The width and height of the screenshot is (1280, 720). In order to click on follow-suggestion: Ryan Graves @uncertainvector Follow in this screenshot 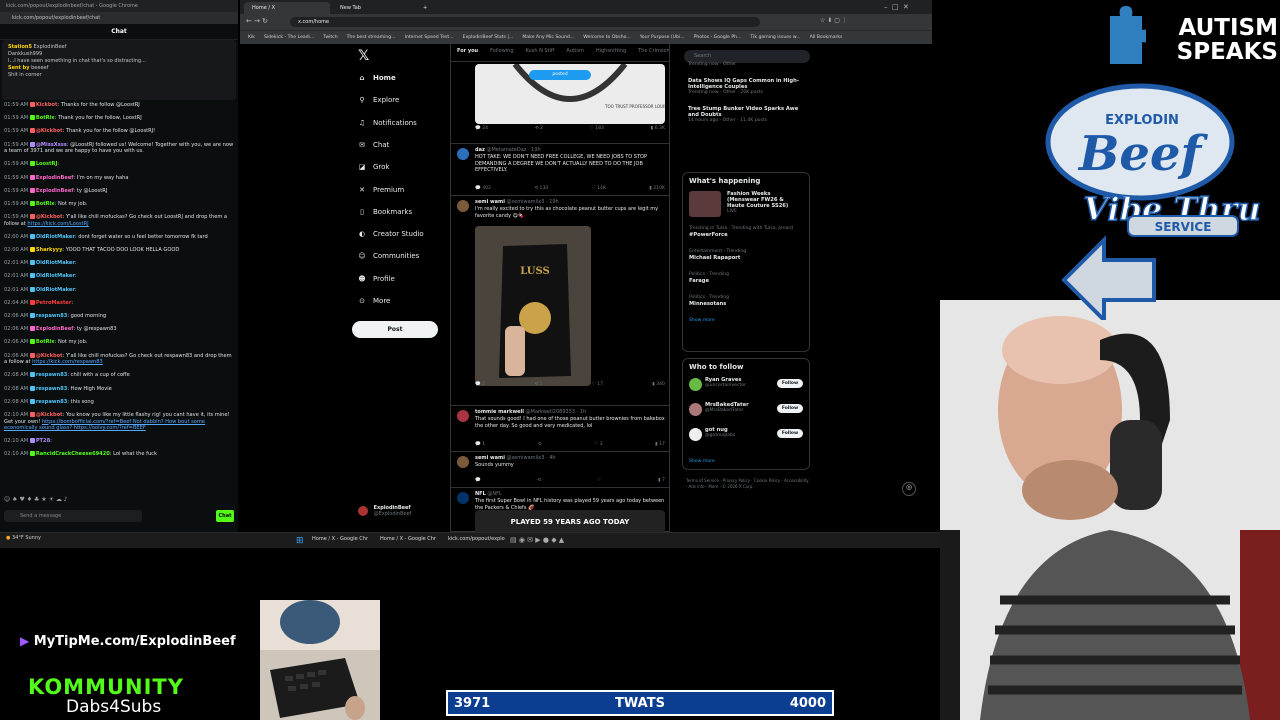, I will do `click(746, 387)`.